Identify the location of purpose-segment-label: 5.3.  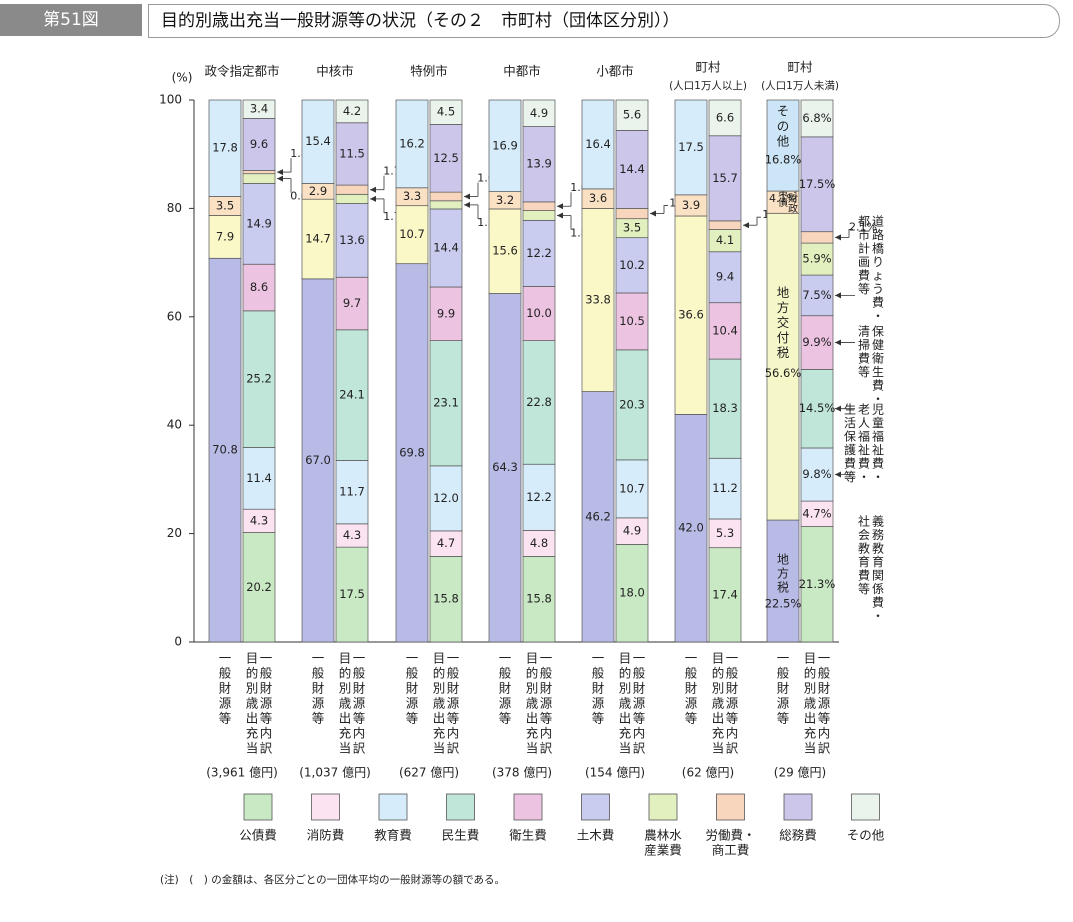
(725, 533).